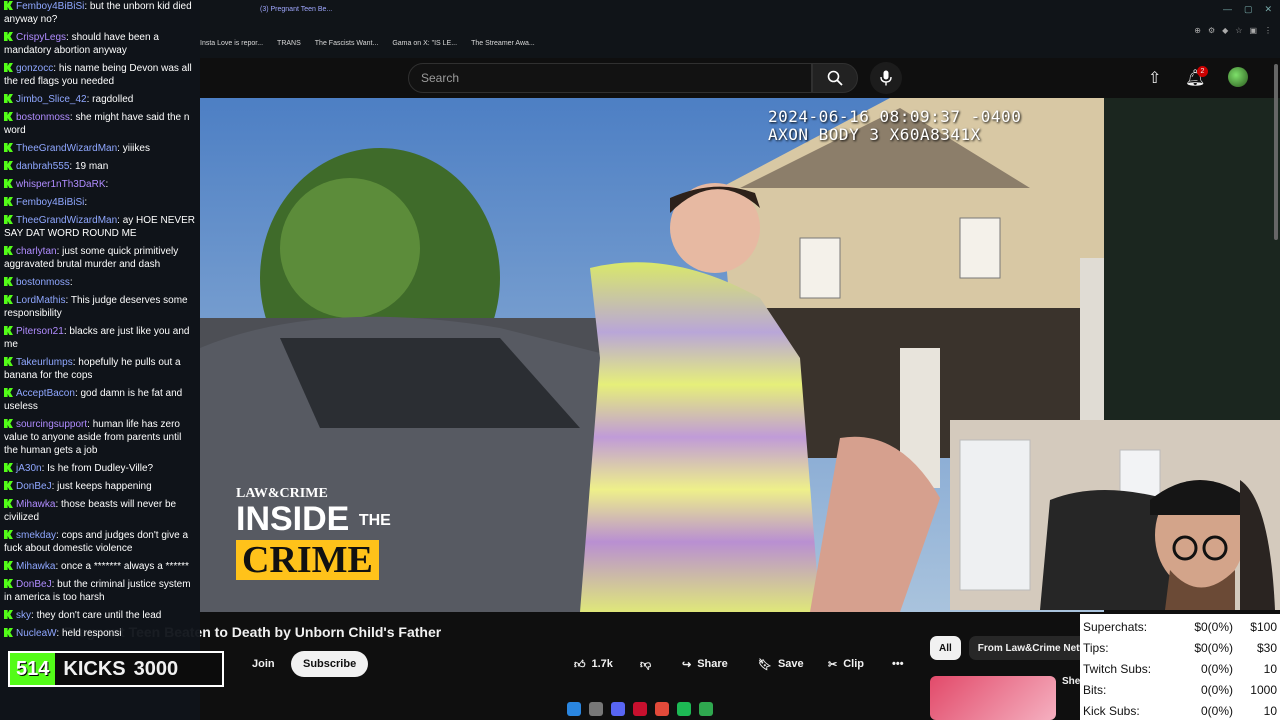  What do you see at coordinates (1263, 689) in the screenshot?
I see `stats-goal: 1000` at bounding box center [1263, 689].